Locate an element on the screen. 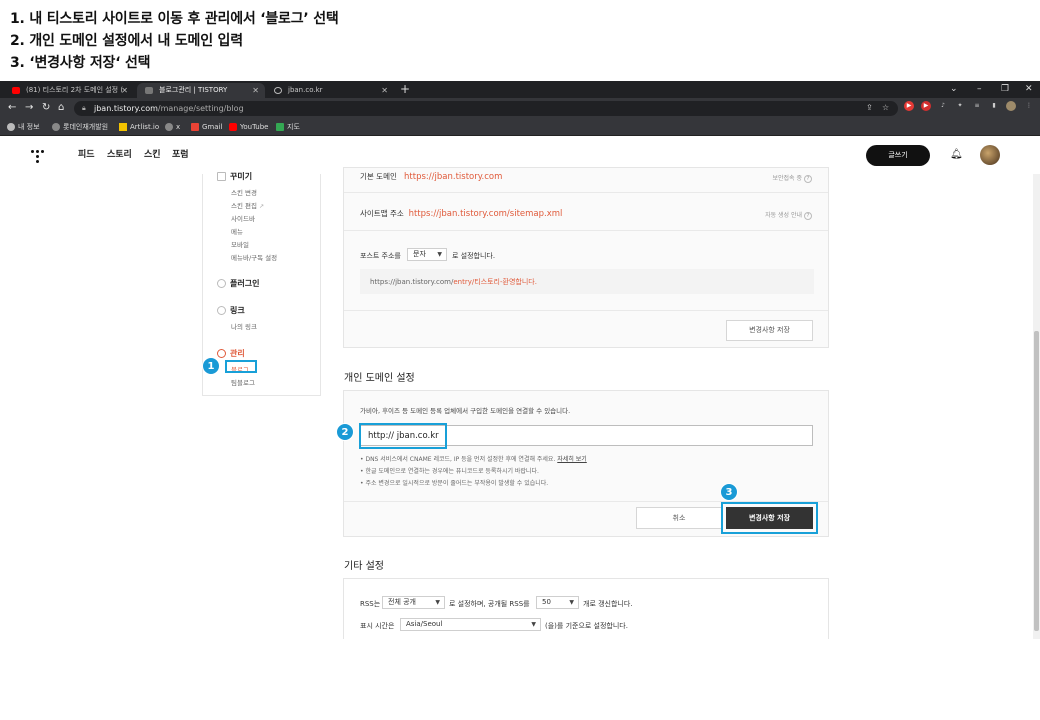 The image size is (1040, 720). bookmark-star-icon: ☆ is located at coordinates (885, 107).